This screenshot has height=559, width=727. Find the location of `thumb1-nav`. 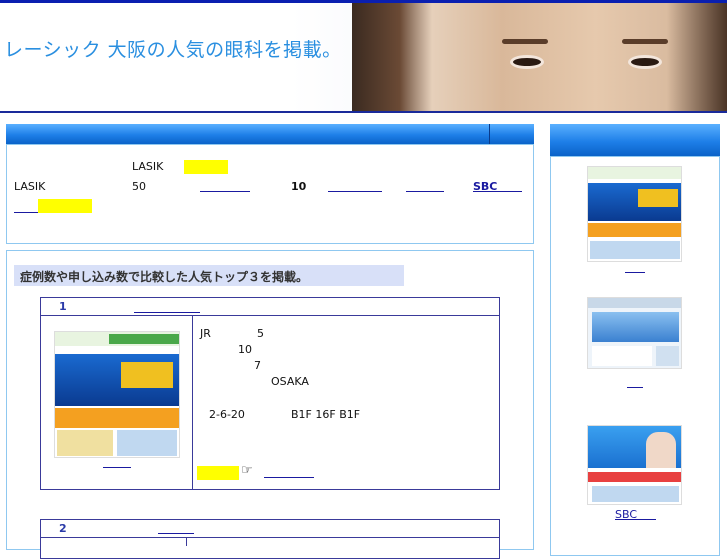

thumb1-nav is located at coordinates (144, 339).